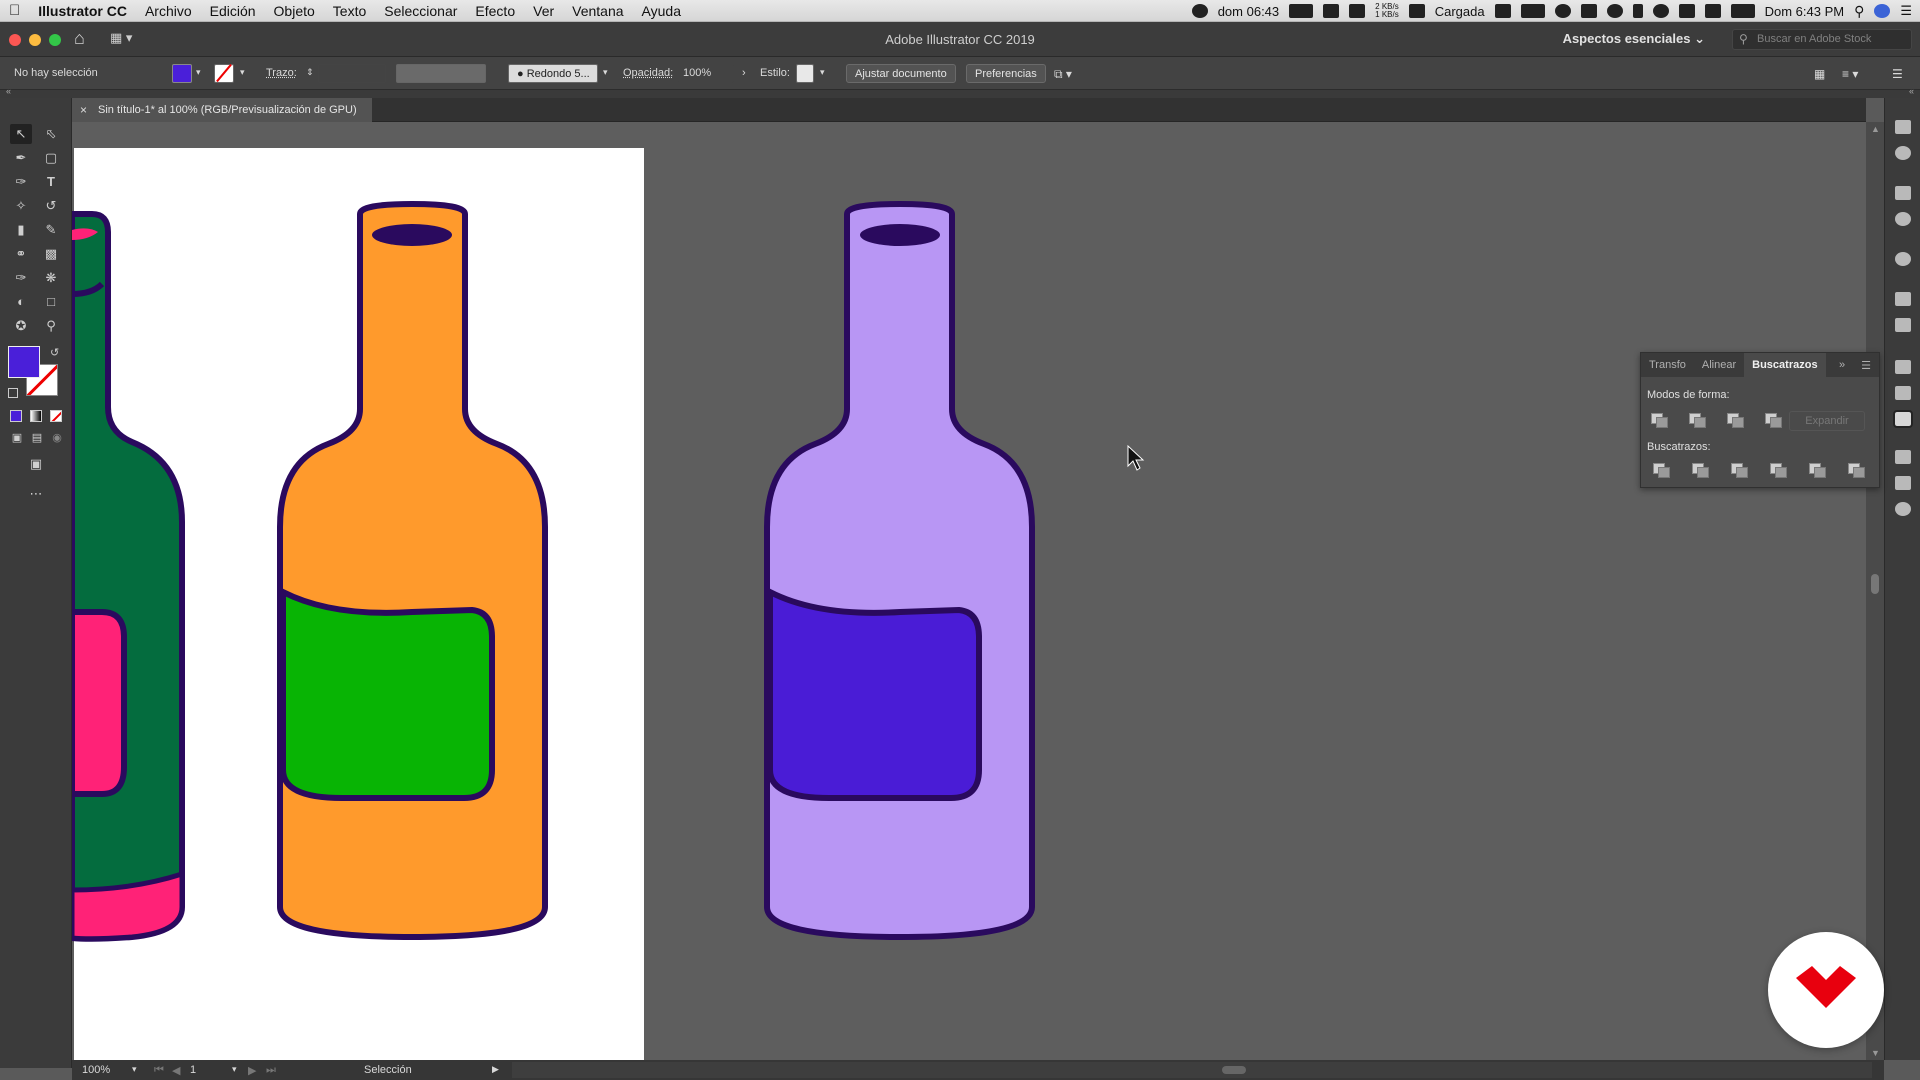  Describe the element at coordinates (1719, 365) in the screenshot. I see `tab-align: Alinear` at that location.